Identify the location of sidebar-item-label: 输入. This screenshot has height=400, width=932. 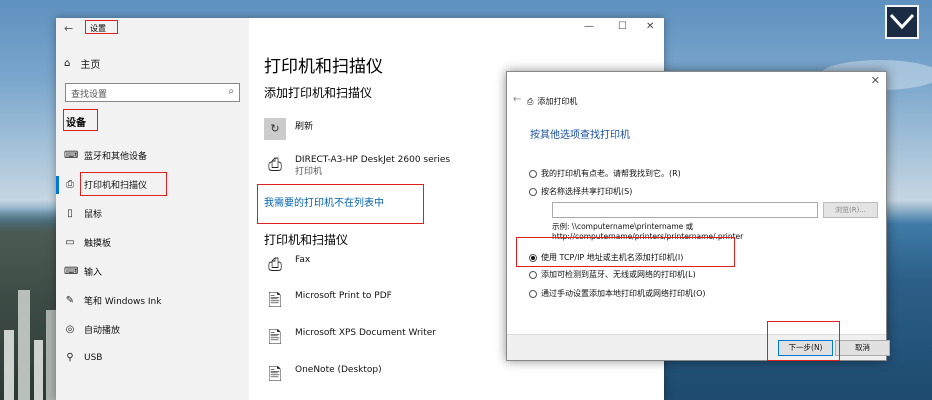
(93, 273).